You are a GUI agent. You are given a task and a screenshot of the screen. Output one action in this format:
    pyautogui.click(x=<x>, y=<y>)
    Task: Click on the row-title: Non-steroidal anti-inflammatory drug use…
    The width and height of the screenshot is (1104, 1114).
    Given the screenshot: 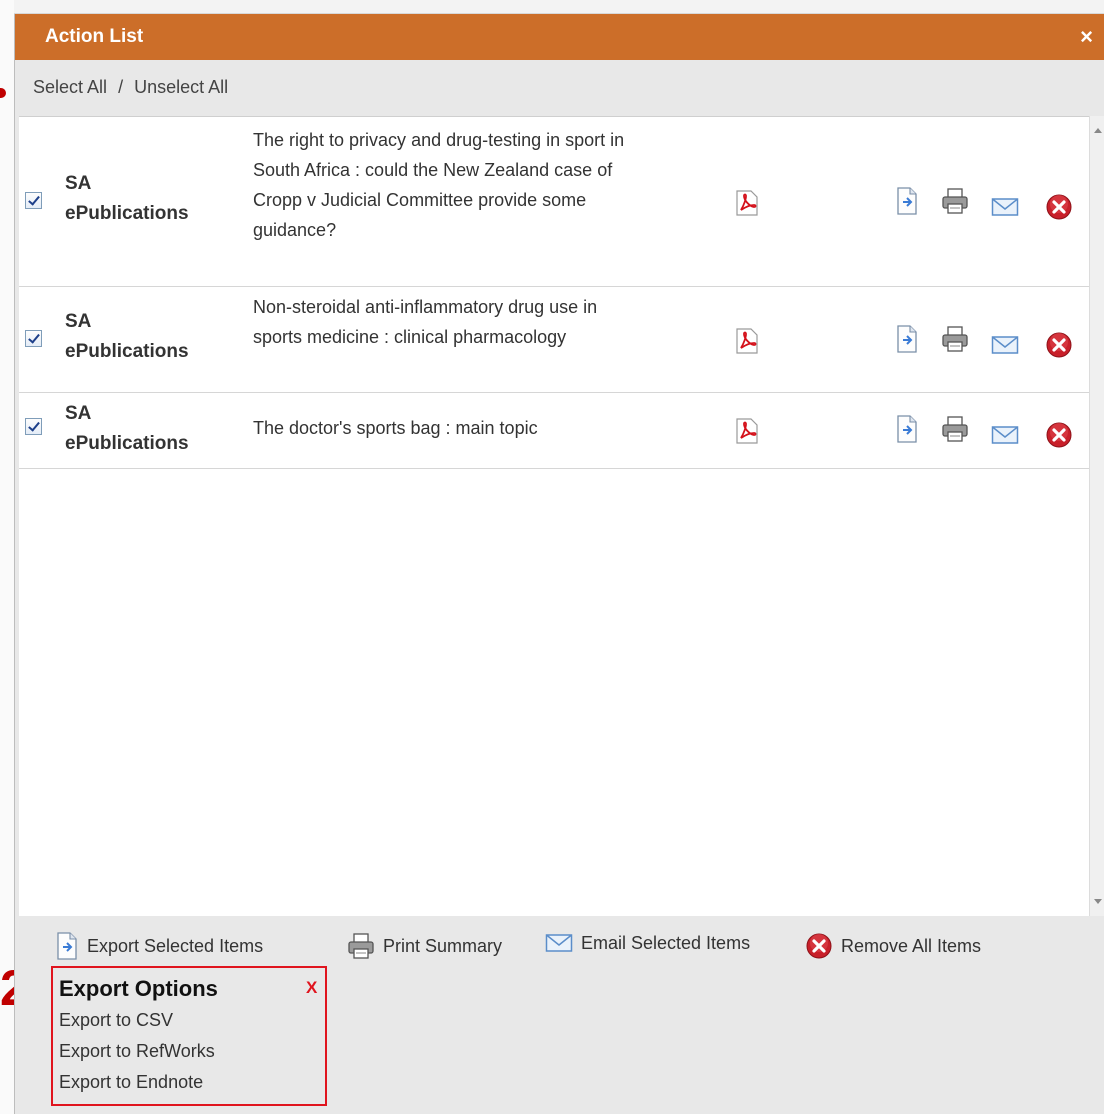 What is the action you would take?
    pyautogui.click(x=443, y=322)
    